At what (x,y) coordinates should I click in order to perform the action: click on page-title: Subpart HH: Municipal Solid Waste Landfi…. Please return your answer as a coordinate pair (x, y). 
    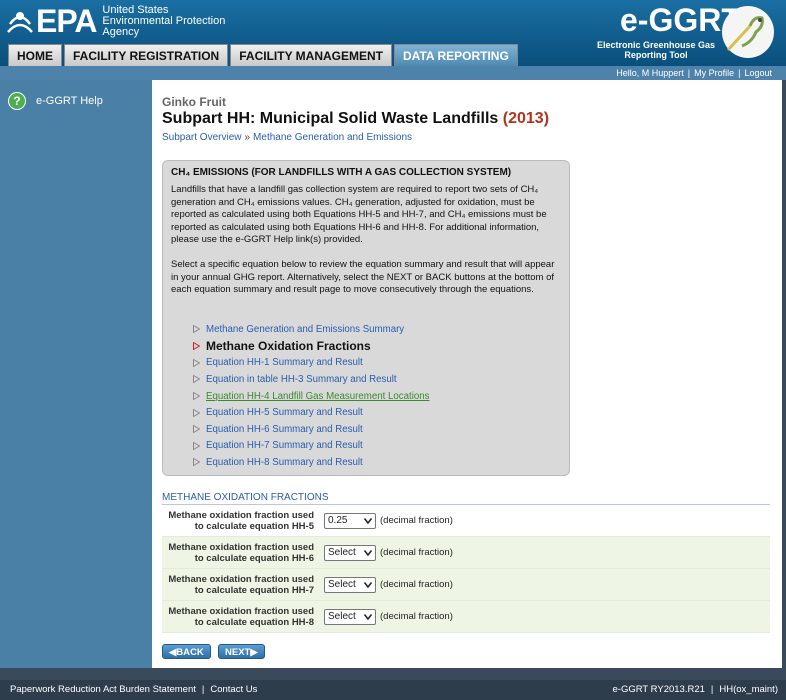
    Looking at the image, I should click on (355, 119).